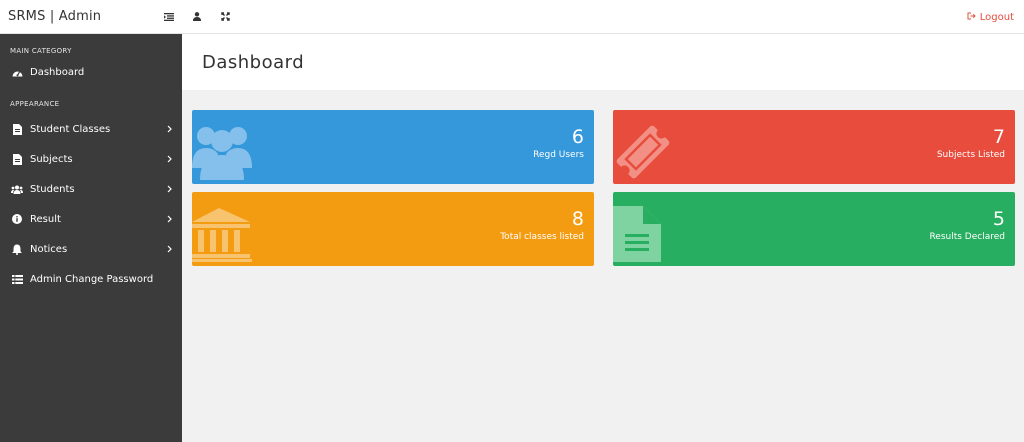 The height and width of the screenshot is (442, 1024). What do you see at coordinates (17, 279) in the screenshot?
I see `list-icon` at bounding box center [17, 279].